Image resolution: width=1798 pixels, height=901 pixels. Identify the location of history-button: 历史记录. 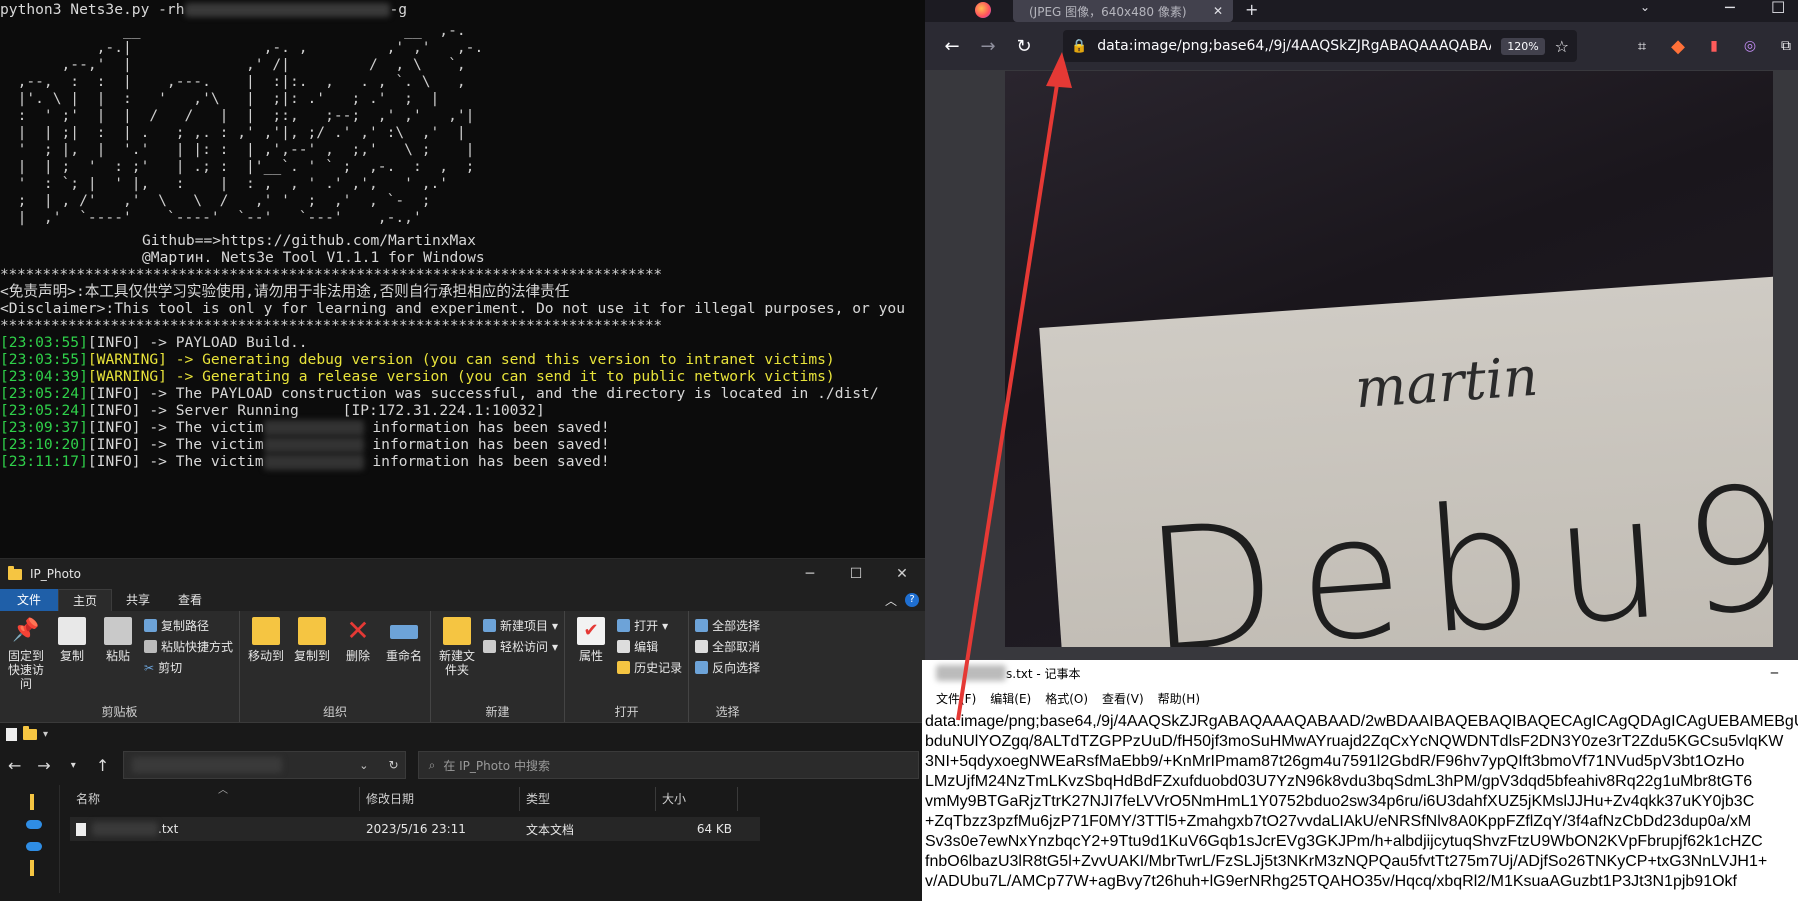
(649, 667).